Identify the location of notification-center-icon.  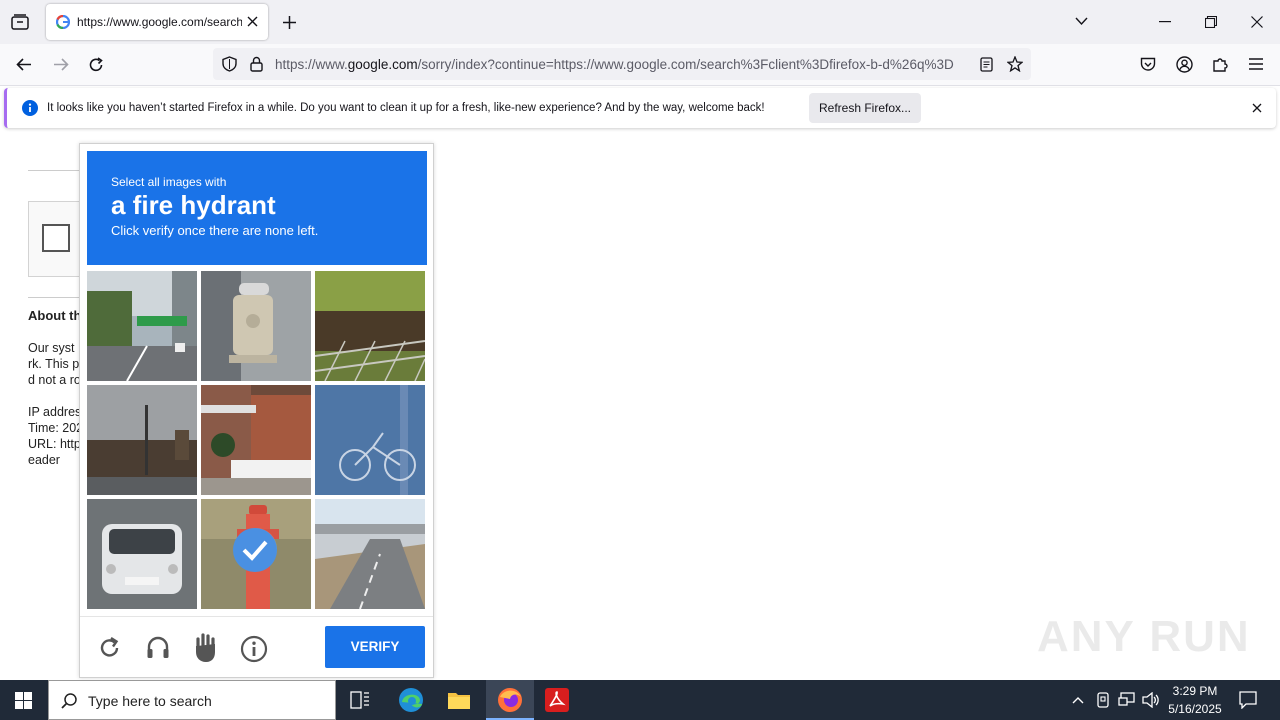
(1248, 700).